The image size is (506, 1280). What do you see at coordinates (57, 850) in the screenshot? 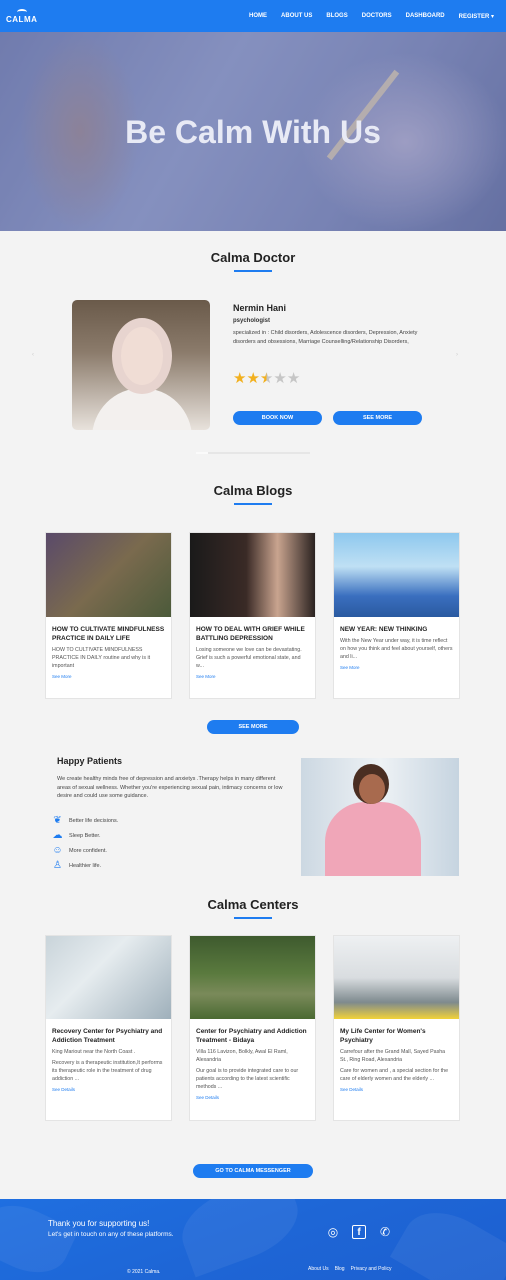
I see `smile-icon: ☺` at bounding box center [57, 850].